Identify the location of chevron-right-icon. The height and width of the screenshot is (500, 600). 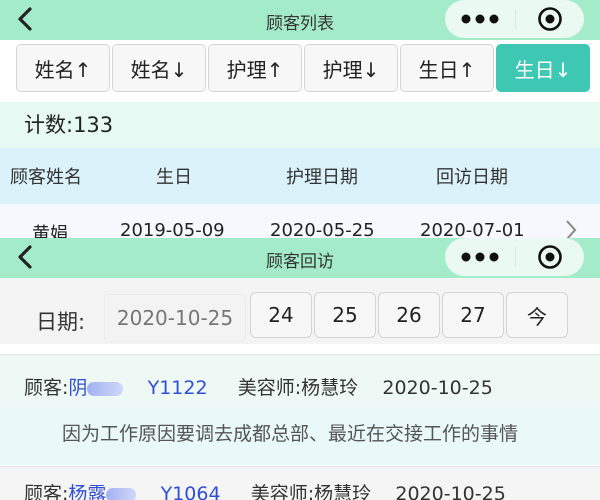
(571, 228).